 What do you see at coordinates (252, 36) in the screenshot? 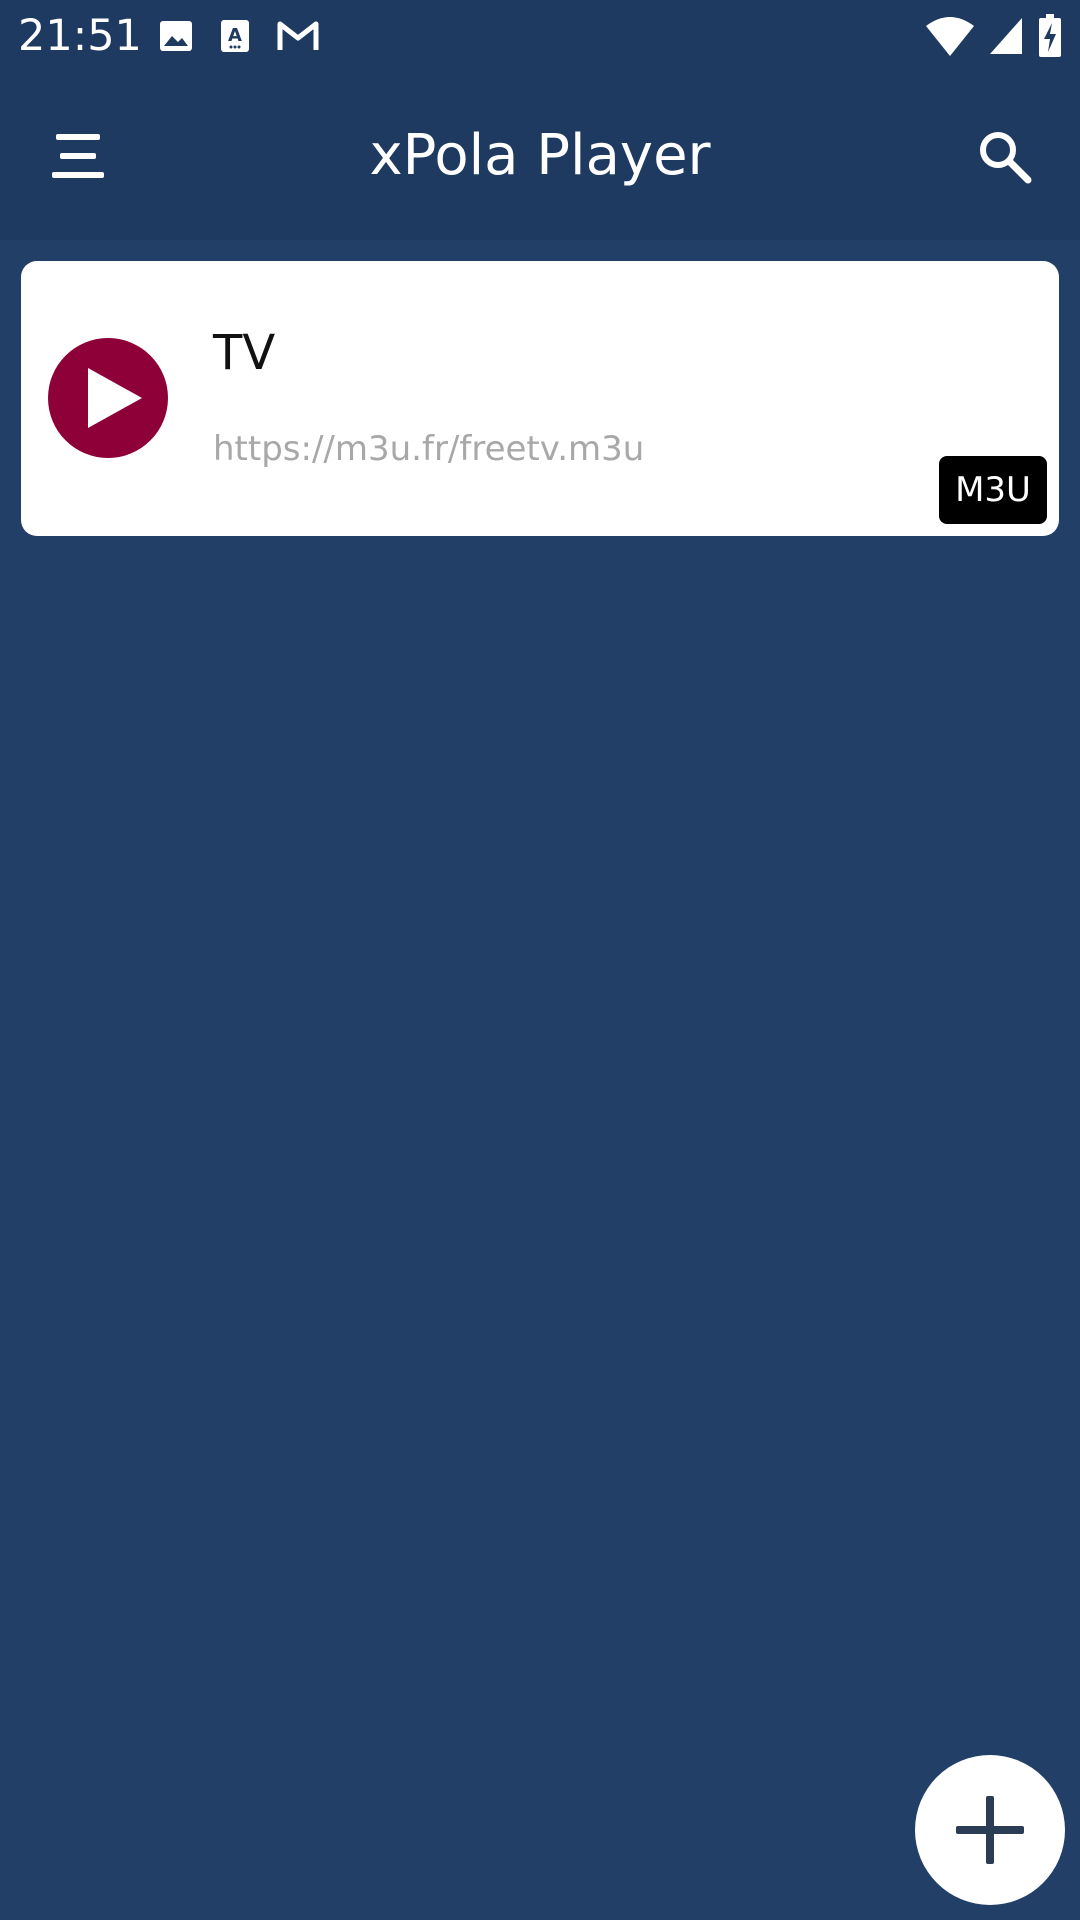
I see `status-notification-icons: A` at bounding box center [252, 36].